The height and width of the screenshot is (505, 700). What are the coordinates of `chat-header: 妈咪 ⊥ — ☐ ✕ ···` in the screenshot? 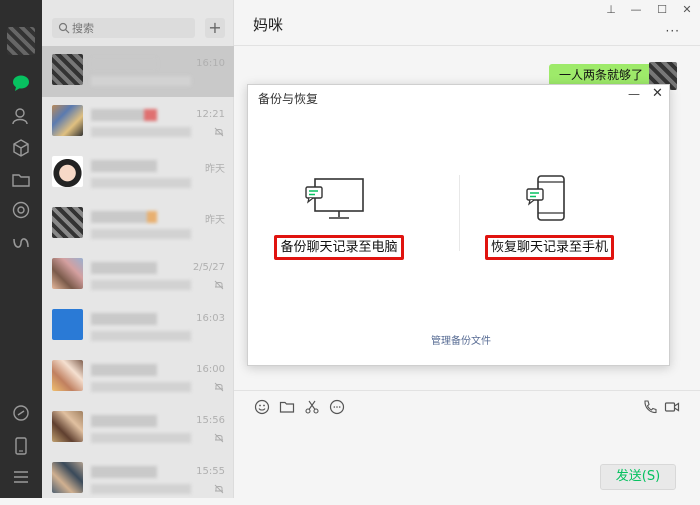 It's located at (467, 23).